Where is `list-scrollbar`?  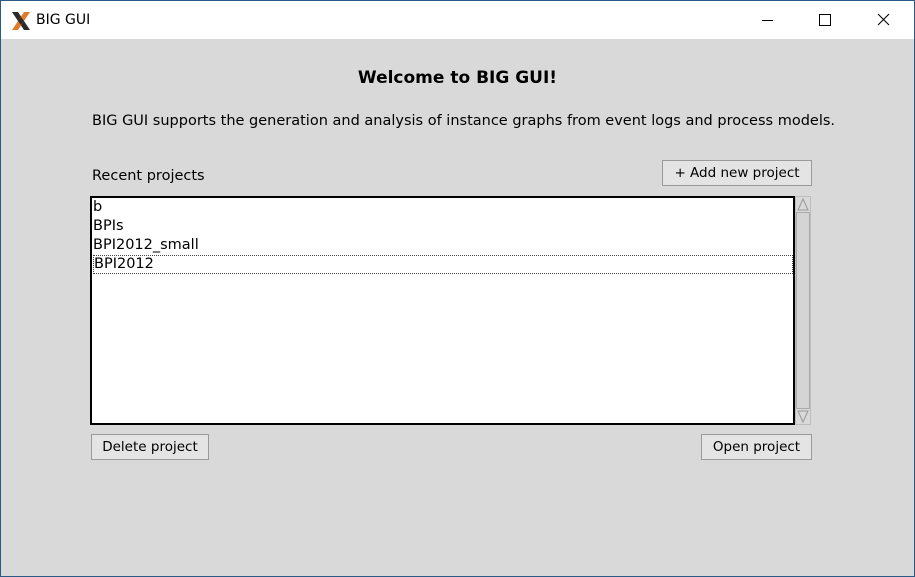
list-scrollbar is located at coordinates (803, 310).